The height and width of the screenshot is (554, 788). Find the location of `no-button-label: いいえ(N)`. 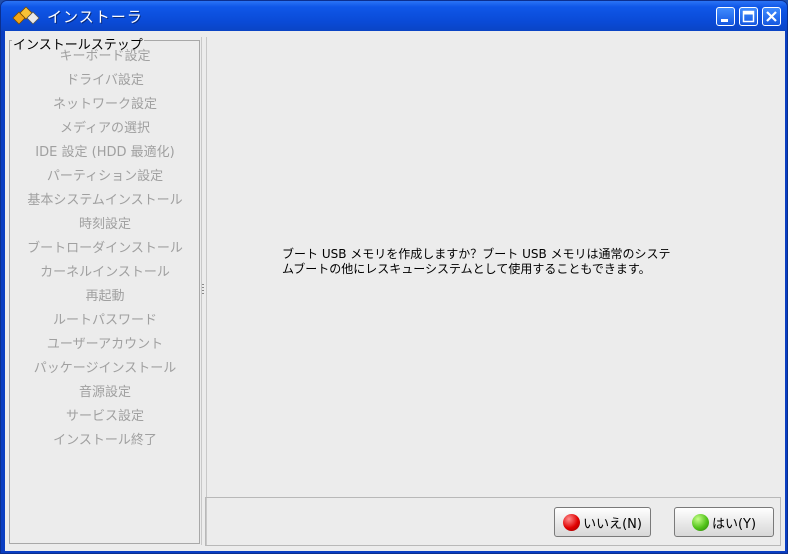

no-button-label: いいえ(N) is located at coordinates (612, 524).